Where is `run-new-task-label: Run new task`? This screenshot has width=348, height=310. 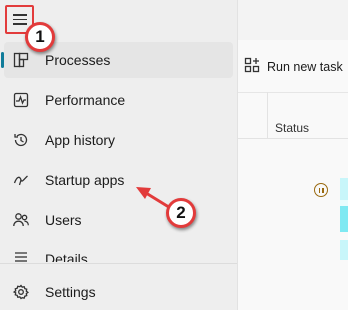
run-new-task-label: Run new task is located at coordinates (305, 67).